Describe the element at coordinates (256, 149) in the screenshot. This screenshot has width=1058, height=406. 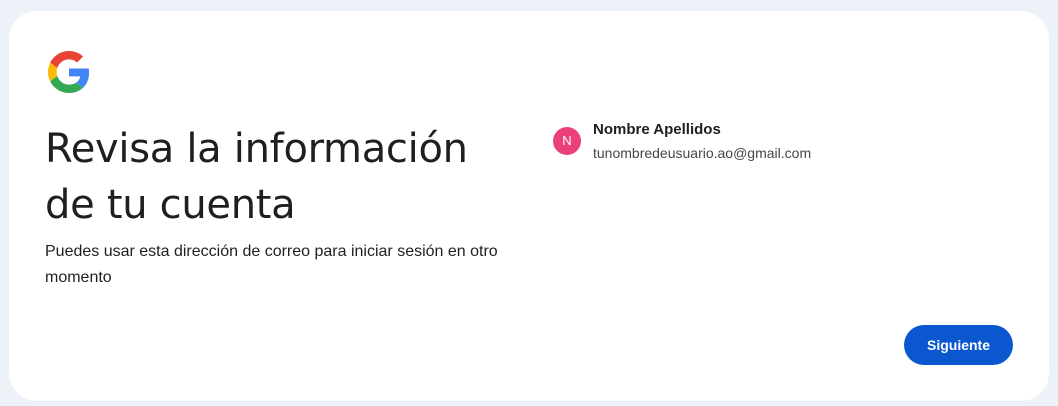
I see `page-title-line-1: Revisa la información` at that location.